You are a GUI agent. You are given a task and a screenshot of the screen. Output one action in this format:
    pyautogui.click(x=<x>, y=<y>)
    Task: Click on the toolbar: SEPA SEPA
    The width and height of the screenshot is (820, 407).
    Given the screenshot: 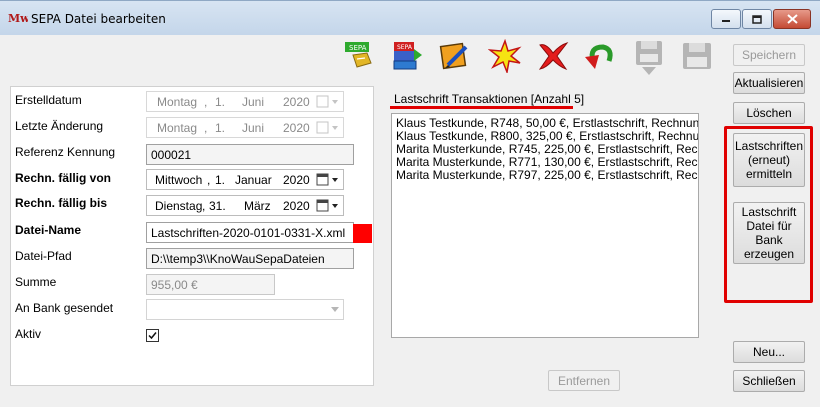 What is the action you would take?
    pyautogui.click(x=362, y=57)
    